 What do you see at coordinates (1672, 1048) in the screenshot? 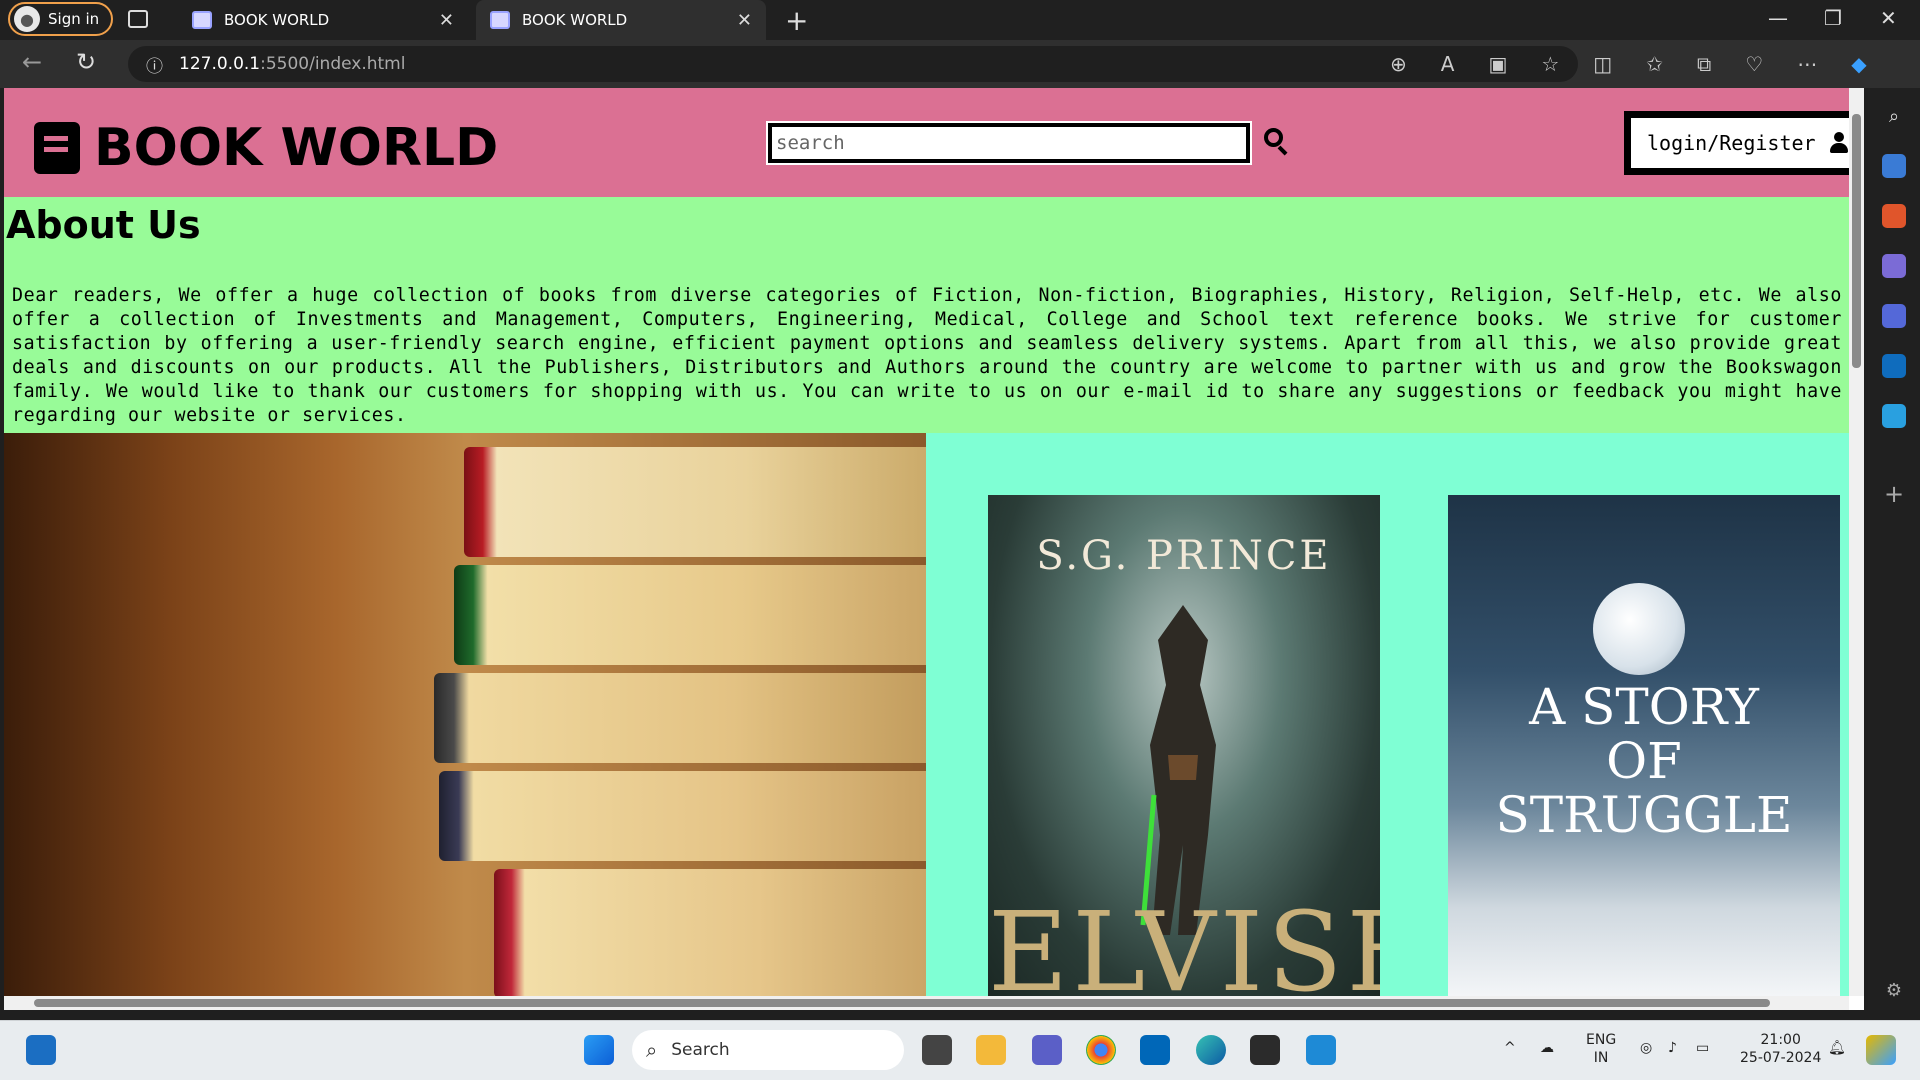
I see `volume-icon: ♪` at bounding box center [1672, 1048].